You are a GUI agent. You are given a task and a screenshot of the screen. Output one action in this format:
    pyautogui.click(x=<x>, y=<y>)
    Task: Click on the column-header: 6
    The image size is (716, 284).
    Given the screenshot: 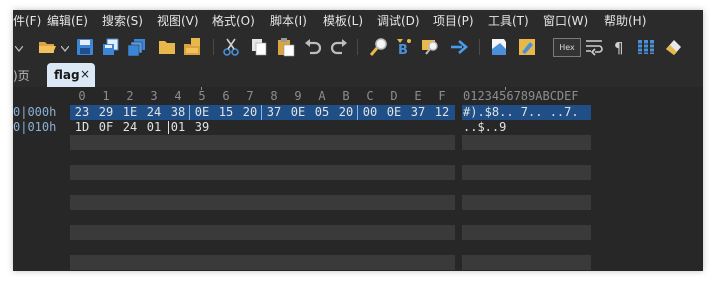 What is the action you would take?
    pyautogui.click(x=226, y=96)
    